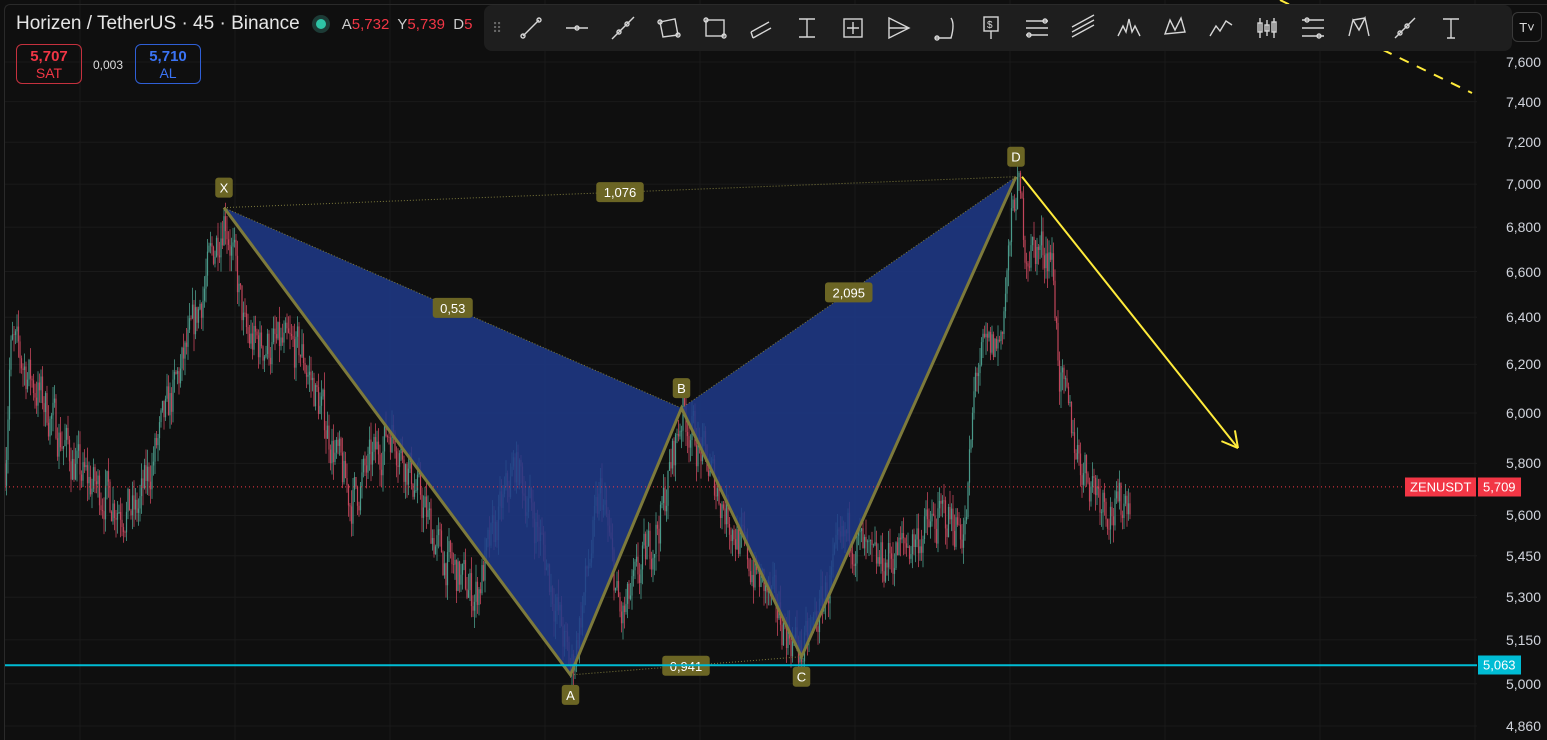 The image size is (1547, 740). I want to click on text-icon, so click(1451, 28).